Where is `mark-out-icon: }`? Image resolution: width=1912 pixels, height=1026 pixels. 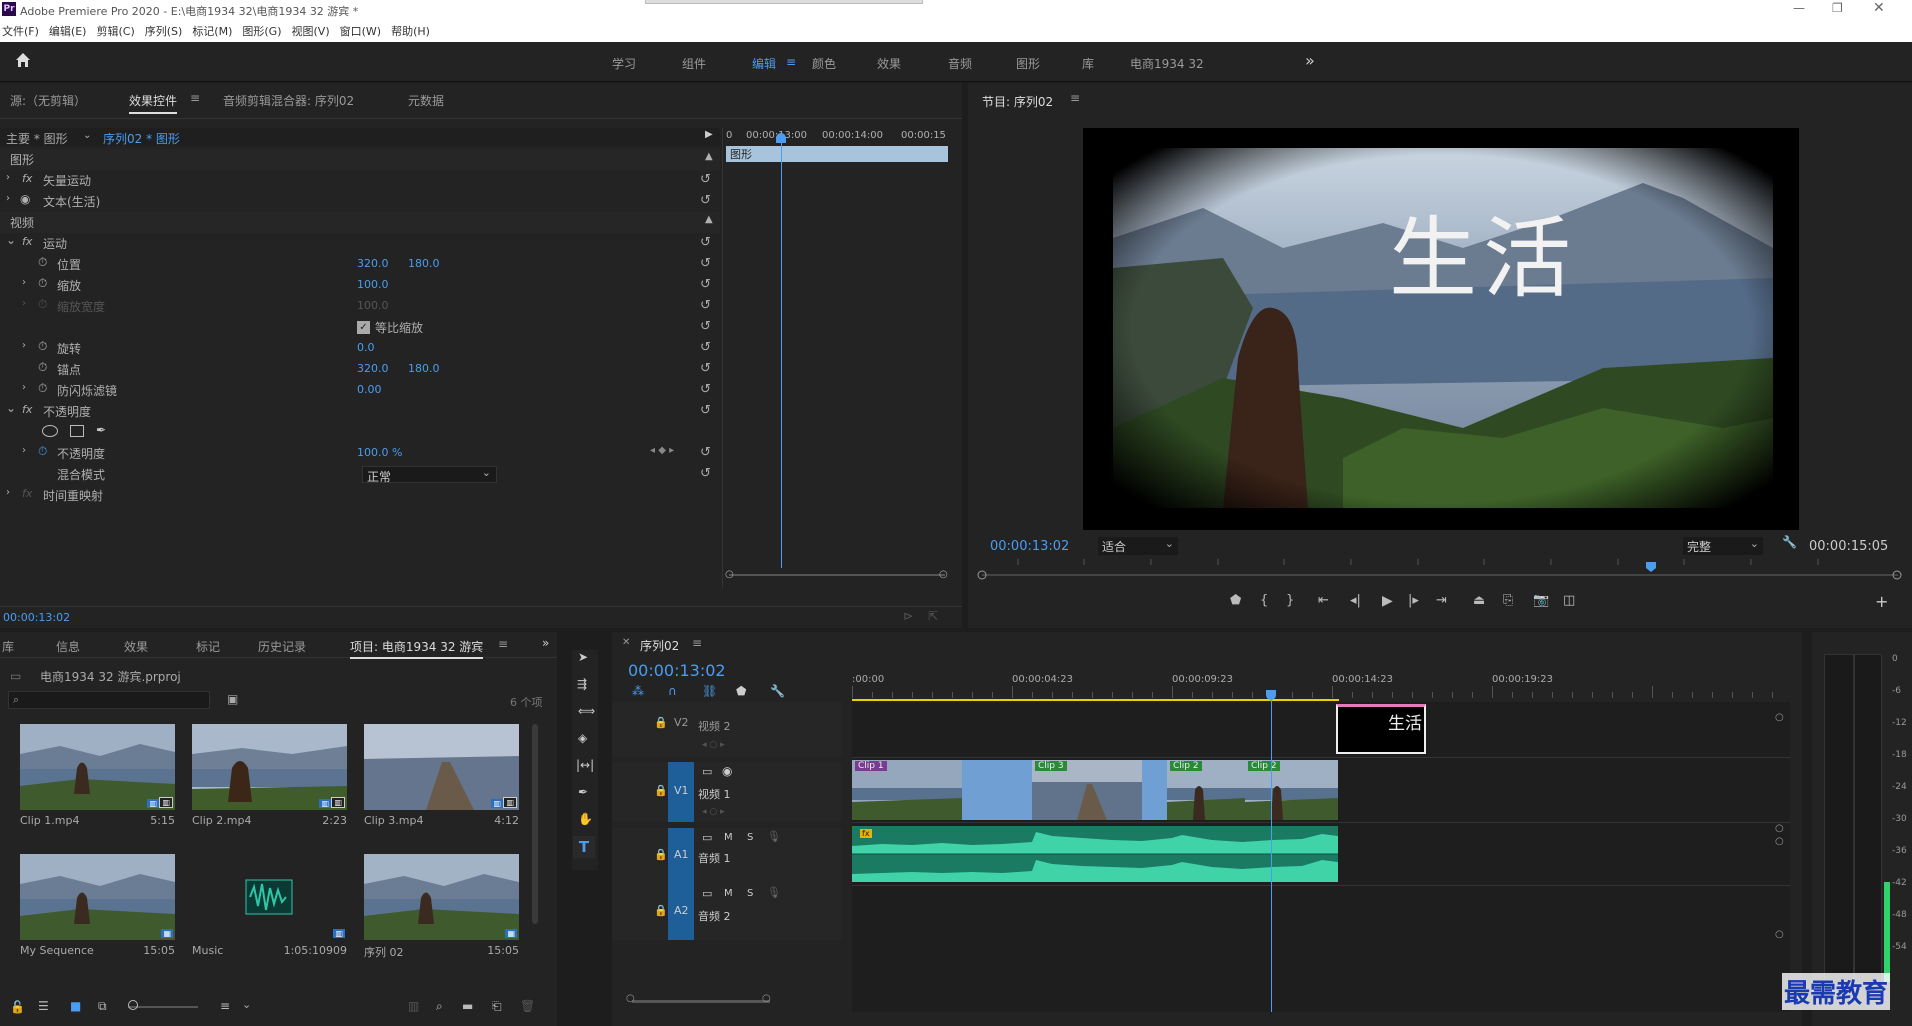
mark-out-icon: } is located at coordinates (1290, 600).